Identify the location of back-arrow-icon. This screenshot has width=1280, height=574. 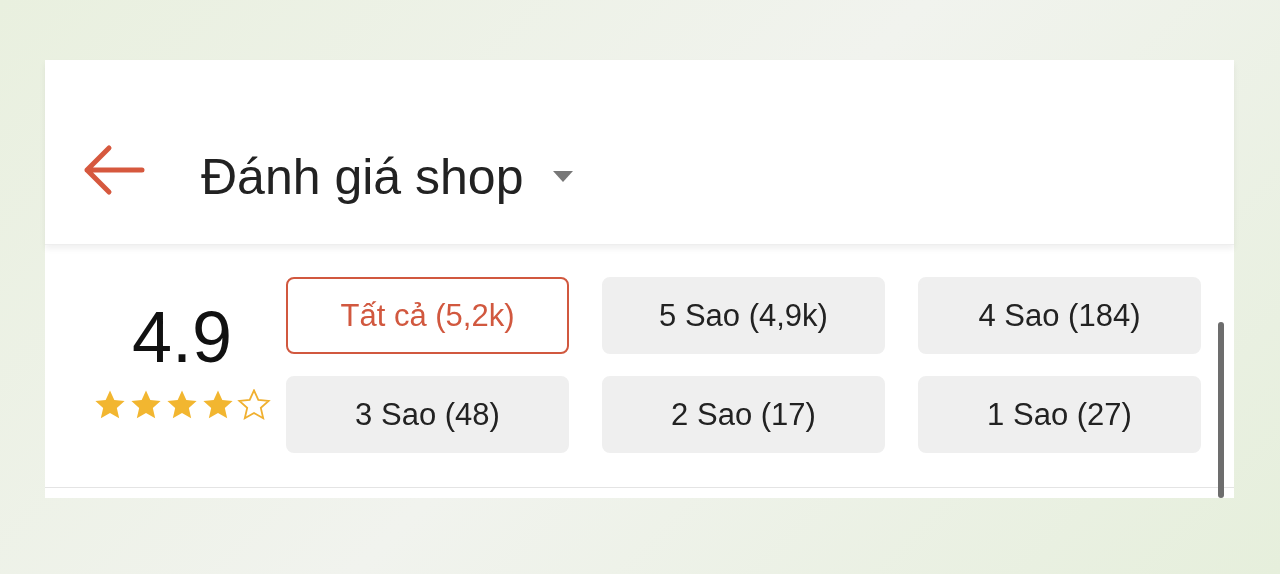
(114, 170).